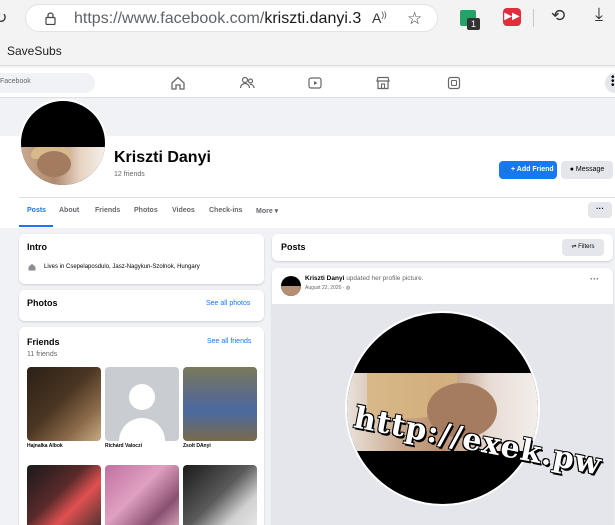 The height and width of the screenshot is (525, 615). Describe the element at coordinates (162, 157) in the screenshot. I see `profile-name: Kriszti Danyi` at that location.